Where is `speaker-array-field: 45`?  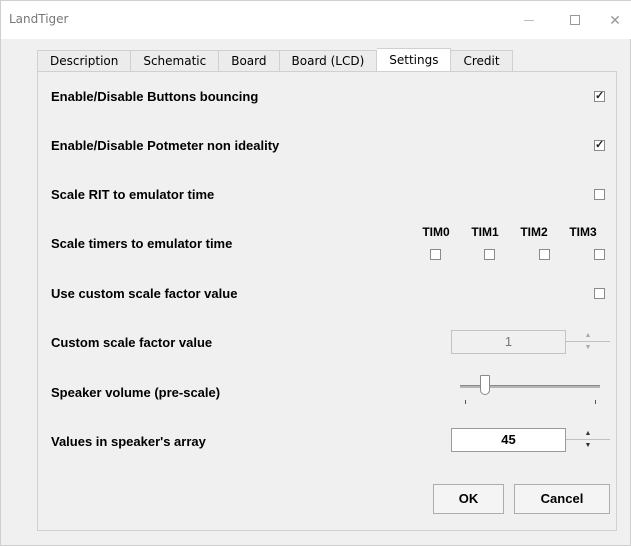 speaker-array-field: 45 is located at coordinates (508, 440).